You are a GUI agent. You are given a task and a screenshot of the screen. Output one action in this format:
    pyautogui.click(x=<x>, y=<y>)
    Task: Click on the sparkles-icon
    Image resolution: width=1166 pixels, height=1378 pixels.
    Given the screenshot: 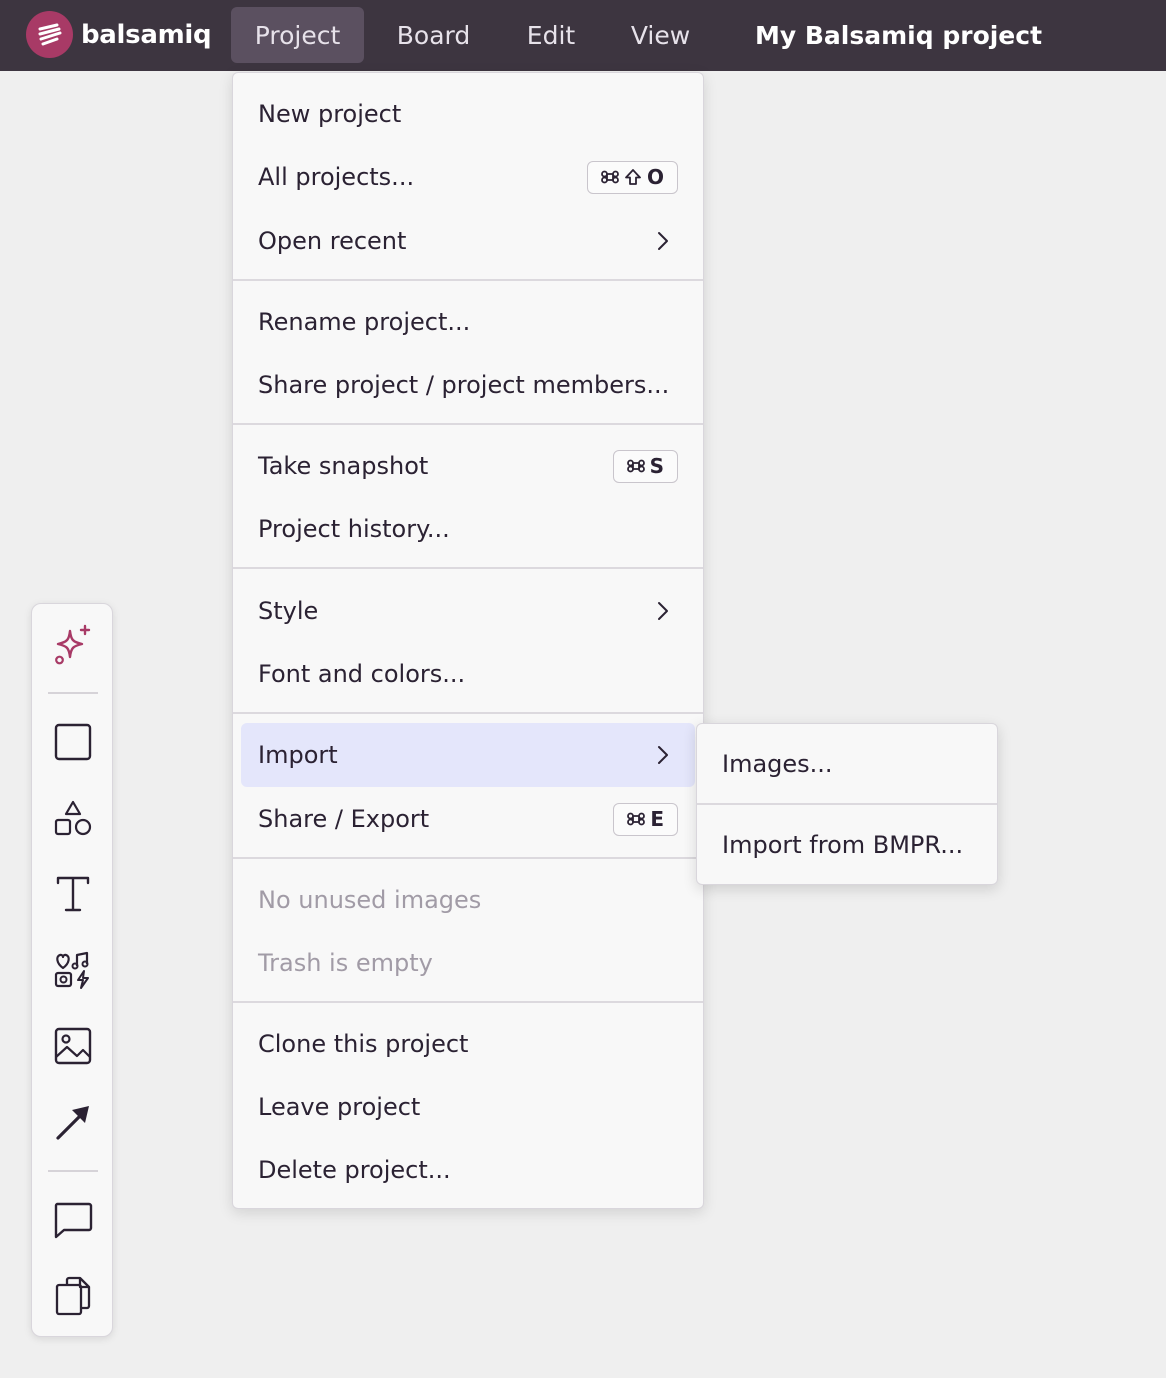 What is the action you would take?
    pyautogui.click(x=73, y=644)
    